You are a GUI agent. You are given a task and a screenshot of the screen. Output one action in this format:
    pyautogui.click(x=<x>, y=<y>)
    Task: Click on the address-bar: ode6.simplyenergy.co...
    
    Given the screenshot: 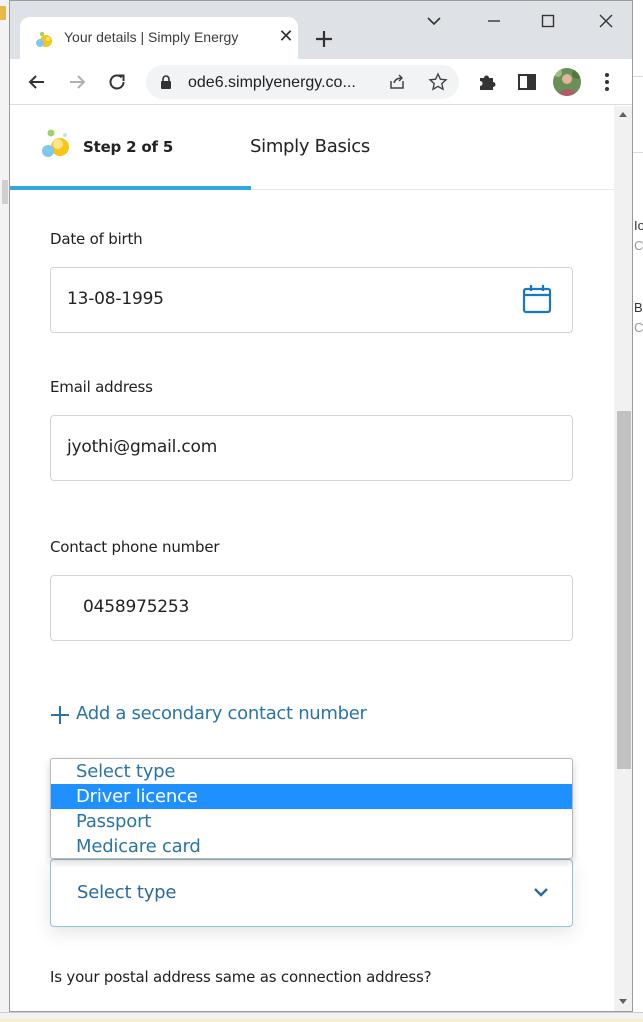 What is the action you would take?
    pyautogui.click(x=302, y=82)
    